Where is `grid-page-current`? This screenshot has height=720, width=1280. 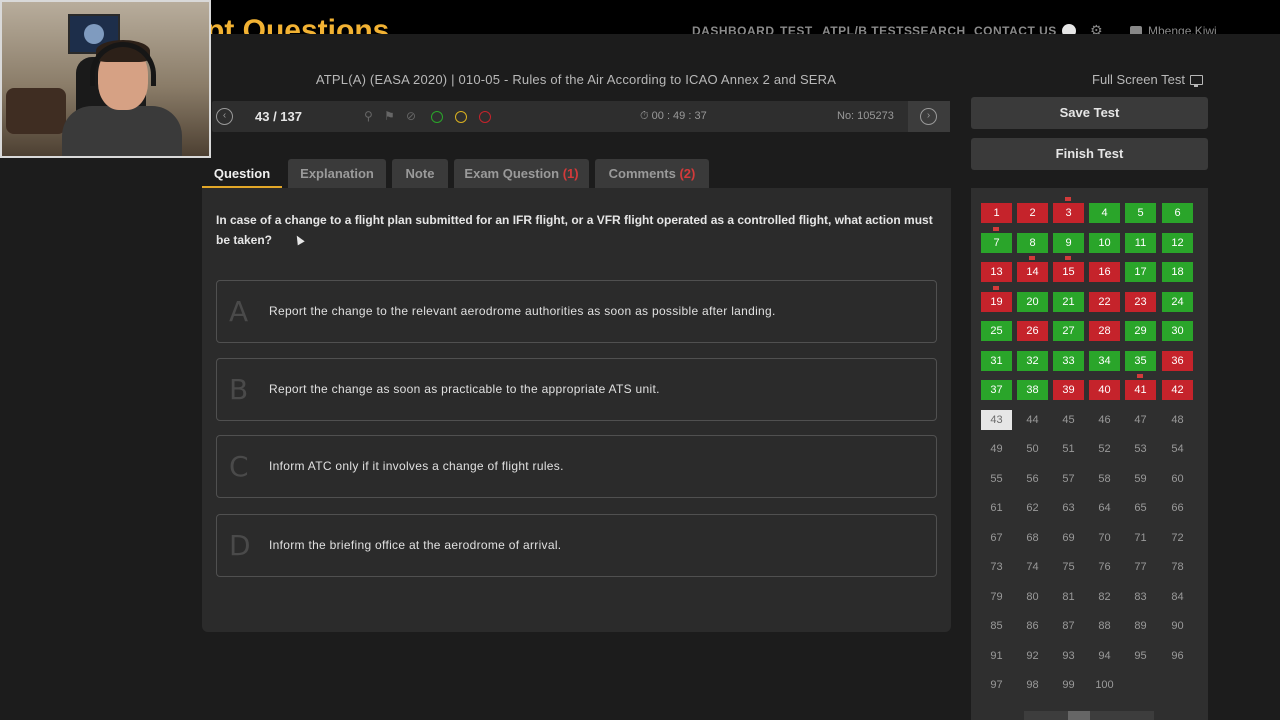 grid-page-current is located at coordinates (1079, 715).